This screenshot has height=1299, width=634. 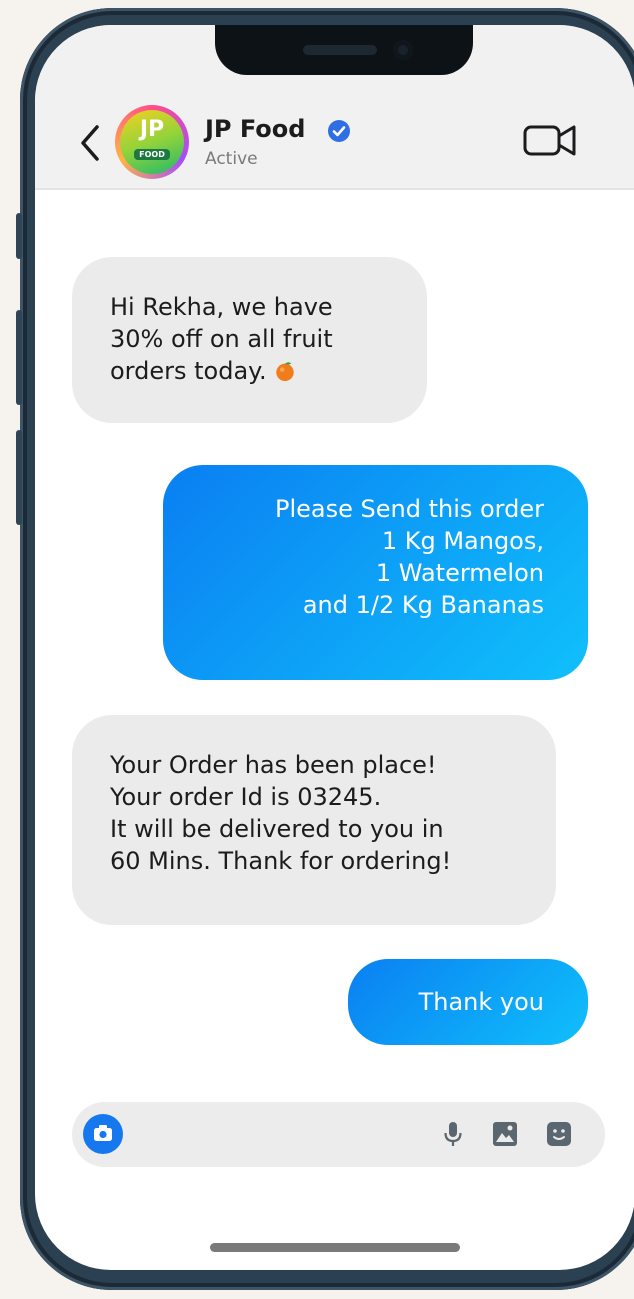 I want to click on message-line: 1 Watermelon, so click(x=459, y=573).